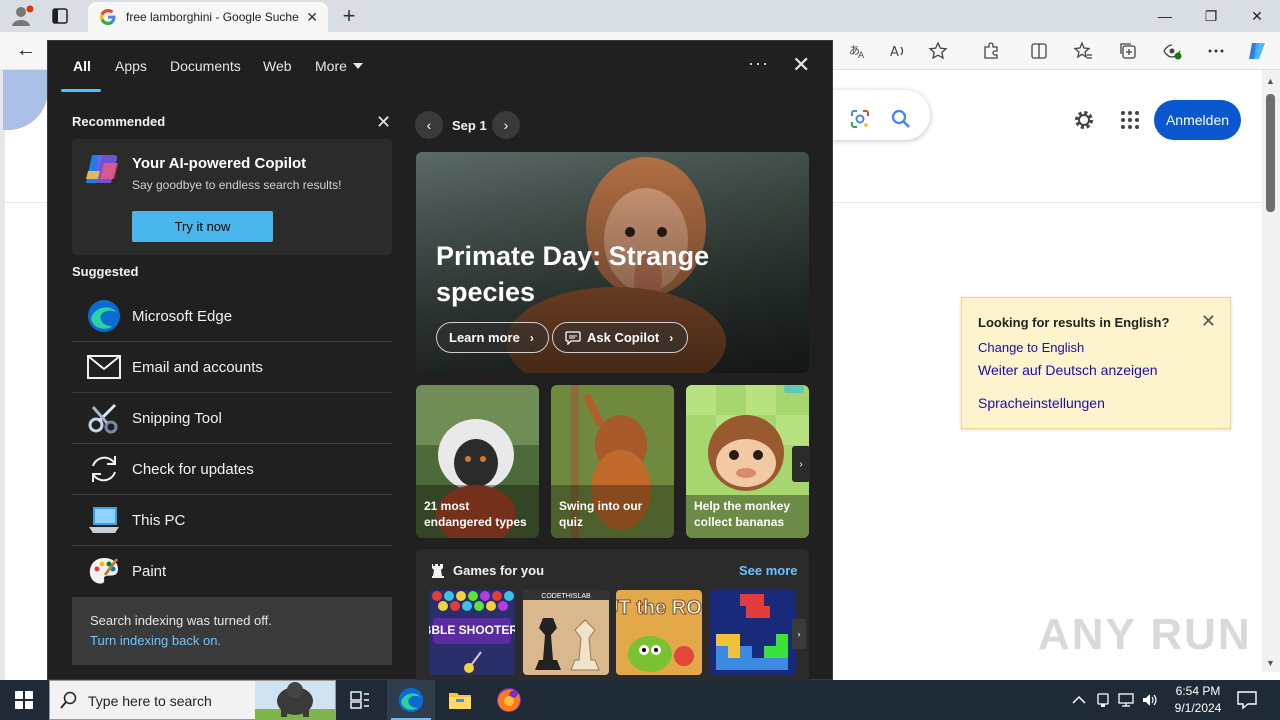 The width and height of the screenshot is (1280, 720). I want to click on clock-date: 9/1/2024, so click(1198, 708).